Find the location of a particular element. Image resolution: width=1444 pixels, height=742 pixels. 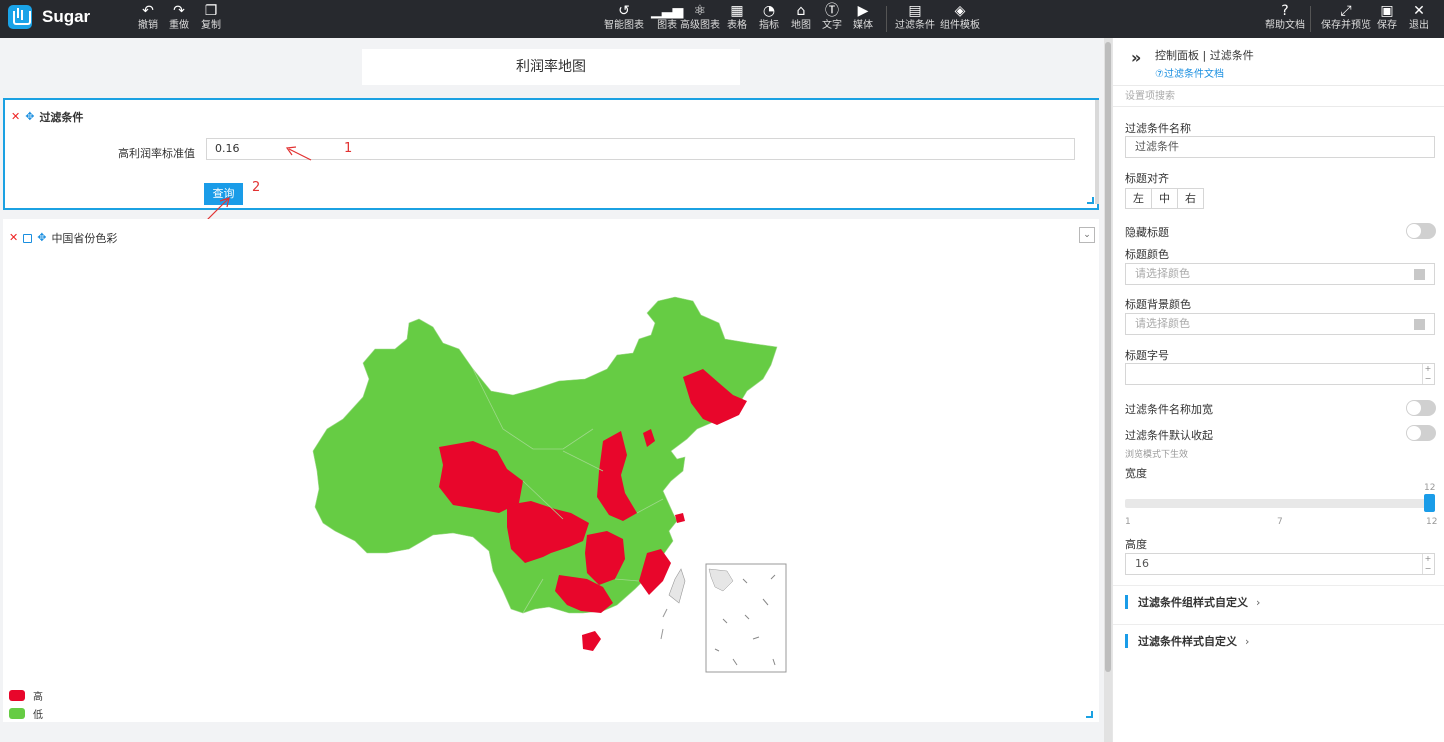

height-value: 16 is located at coordinates (1142, 563).